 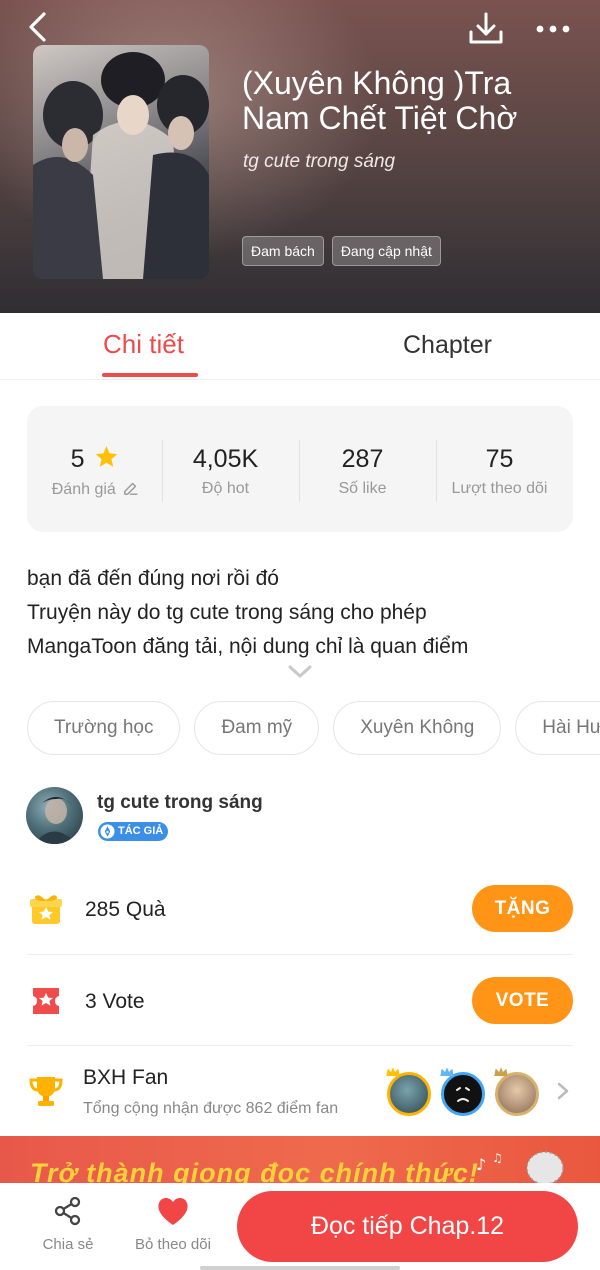 I want to click on stat-rating: 5 Đánh giá, so click(x=95, y=474).